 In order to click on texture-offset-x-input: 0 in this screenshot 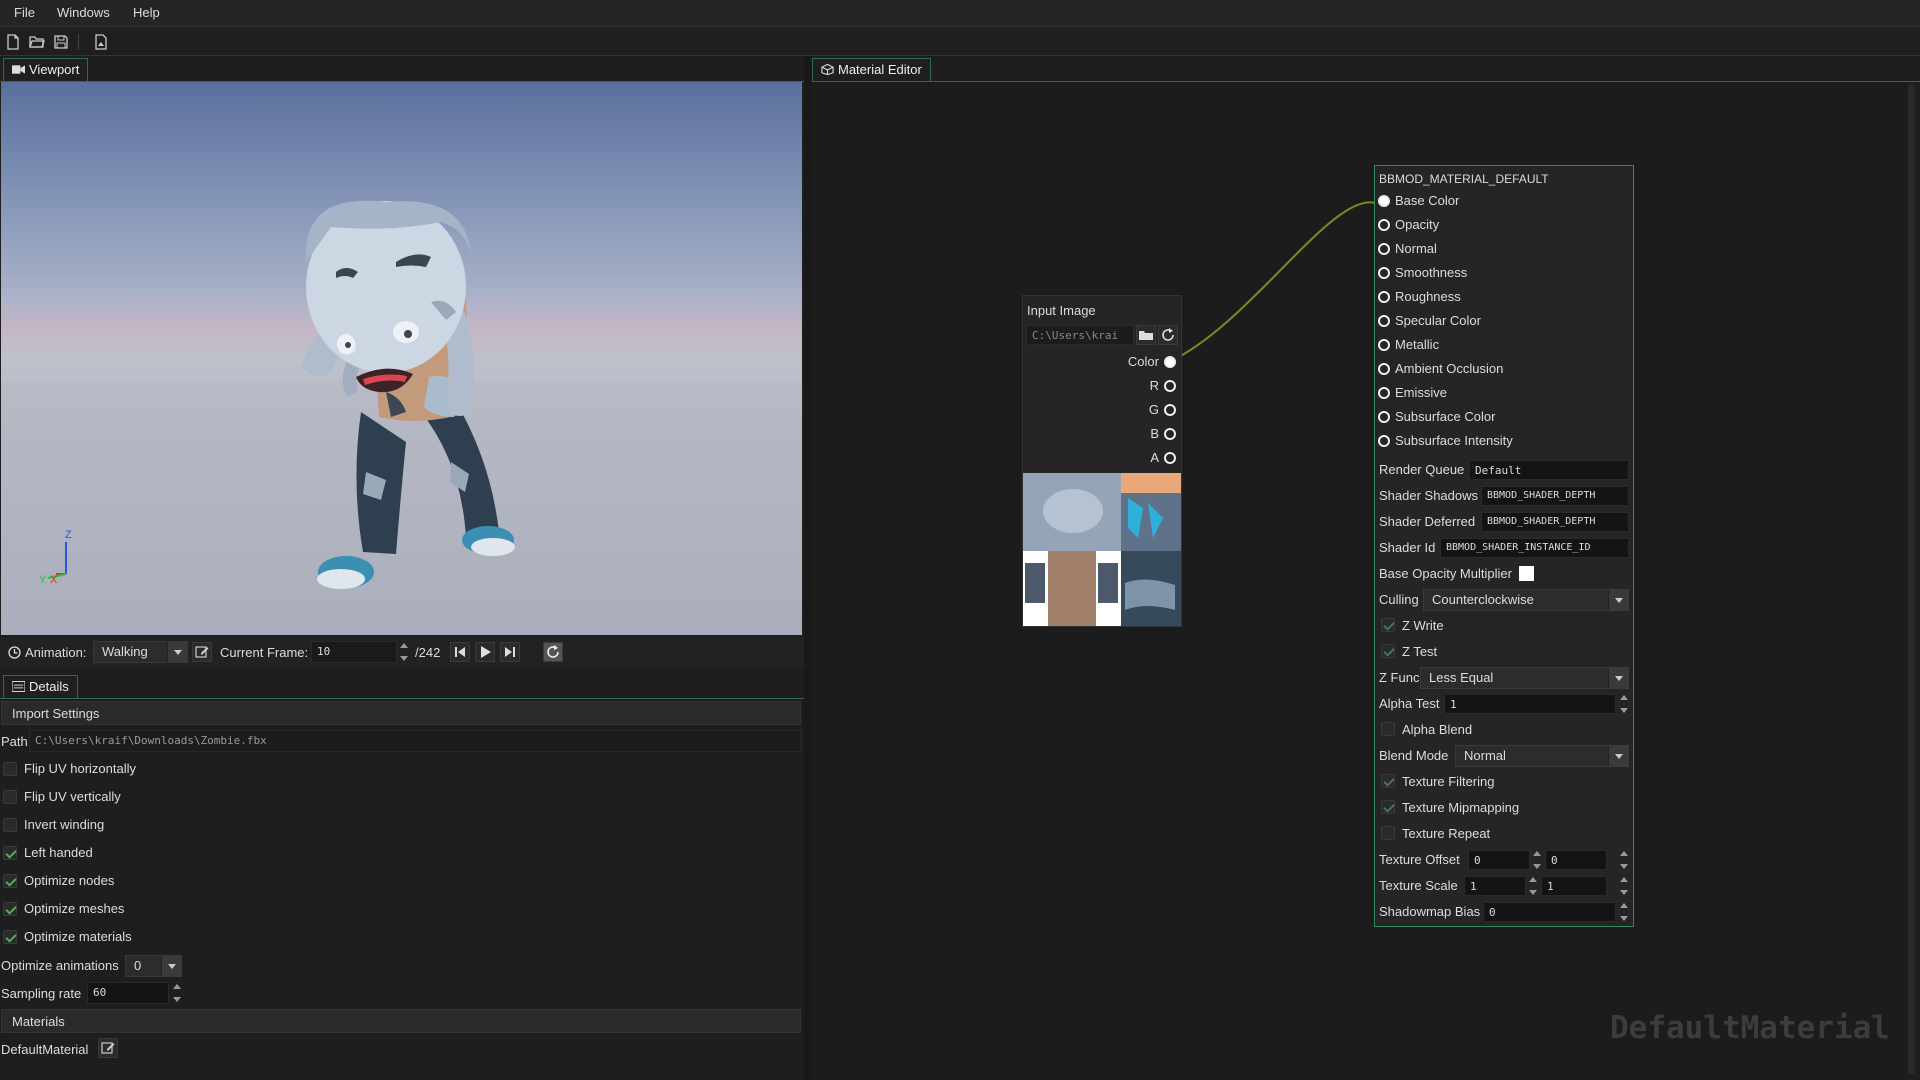, I will do `click(1499, 860)`.